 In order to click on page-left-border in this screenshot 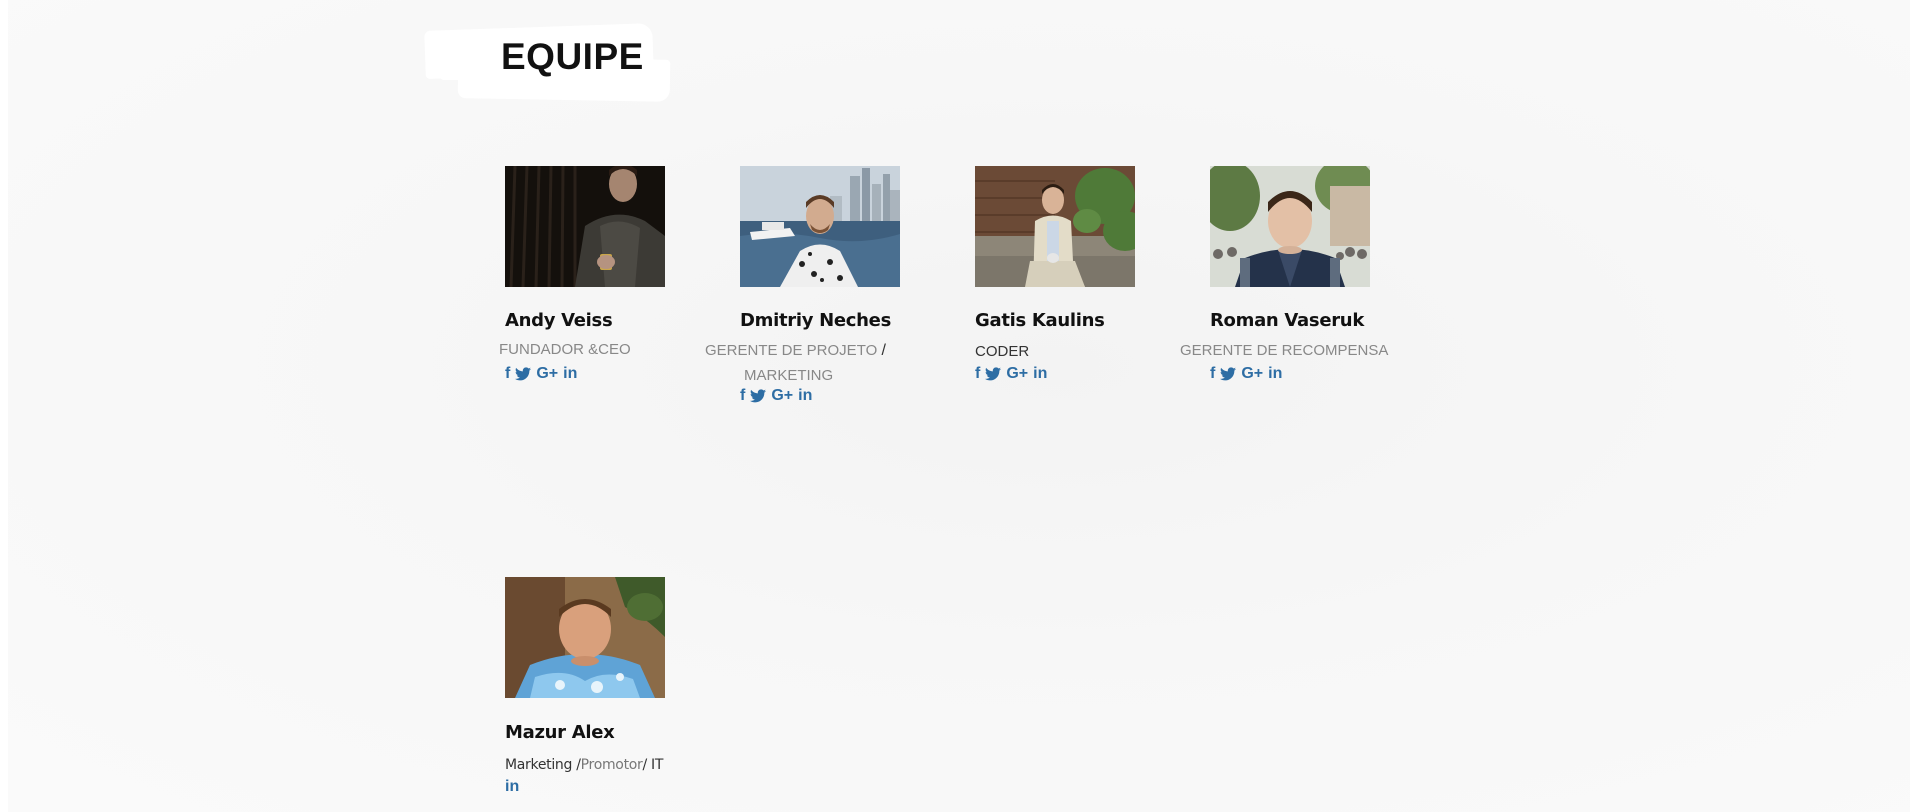, I will do `click(4, 406)`.